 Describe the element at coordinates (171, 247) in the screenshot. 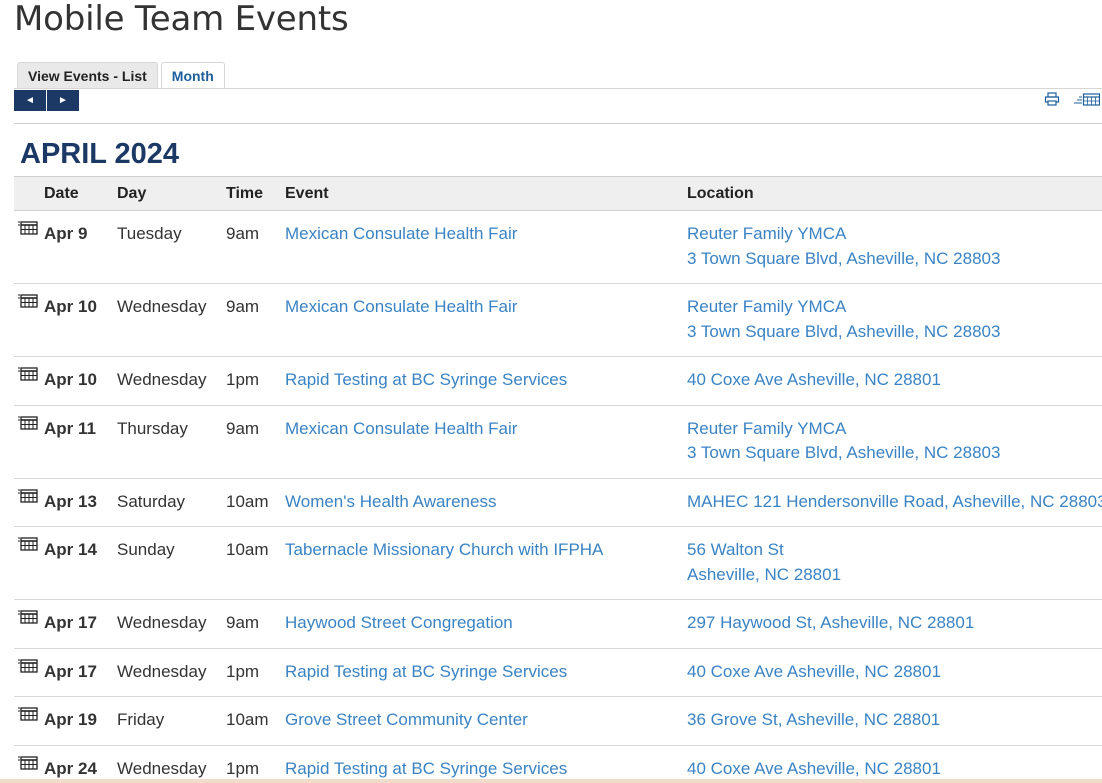

I see `event-day: Tuesday` at that location.